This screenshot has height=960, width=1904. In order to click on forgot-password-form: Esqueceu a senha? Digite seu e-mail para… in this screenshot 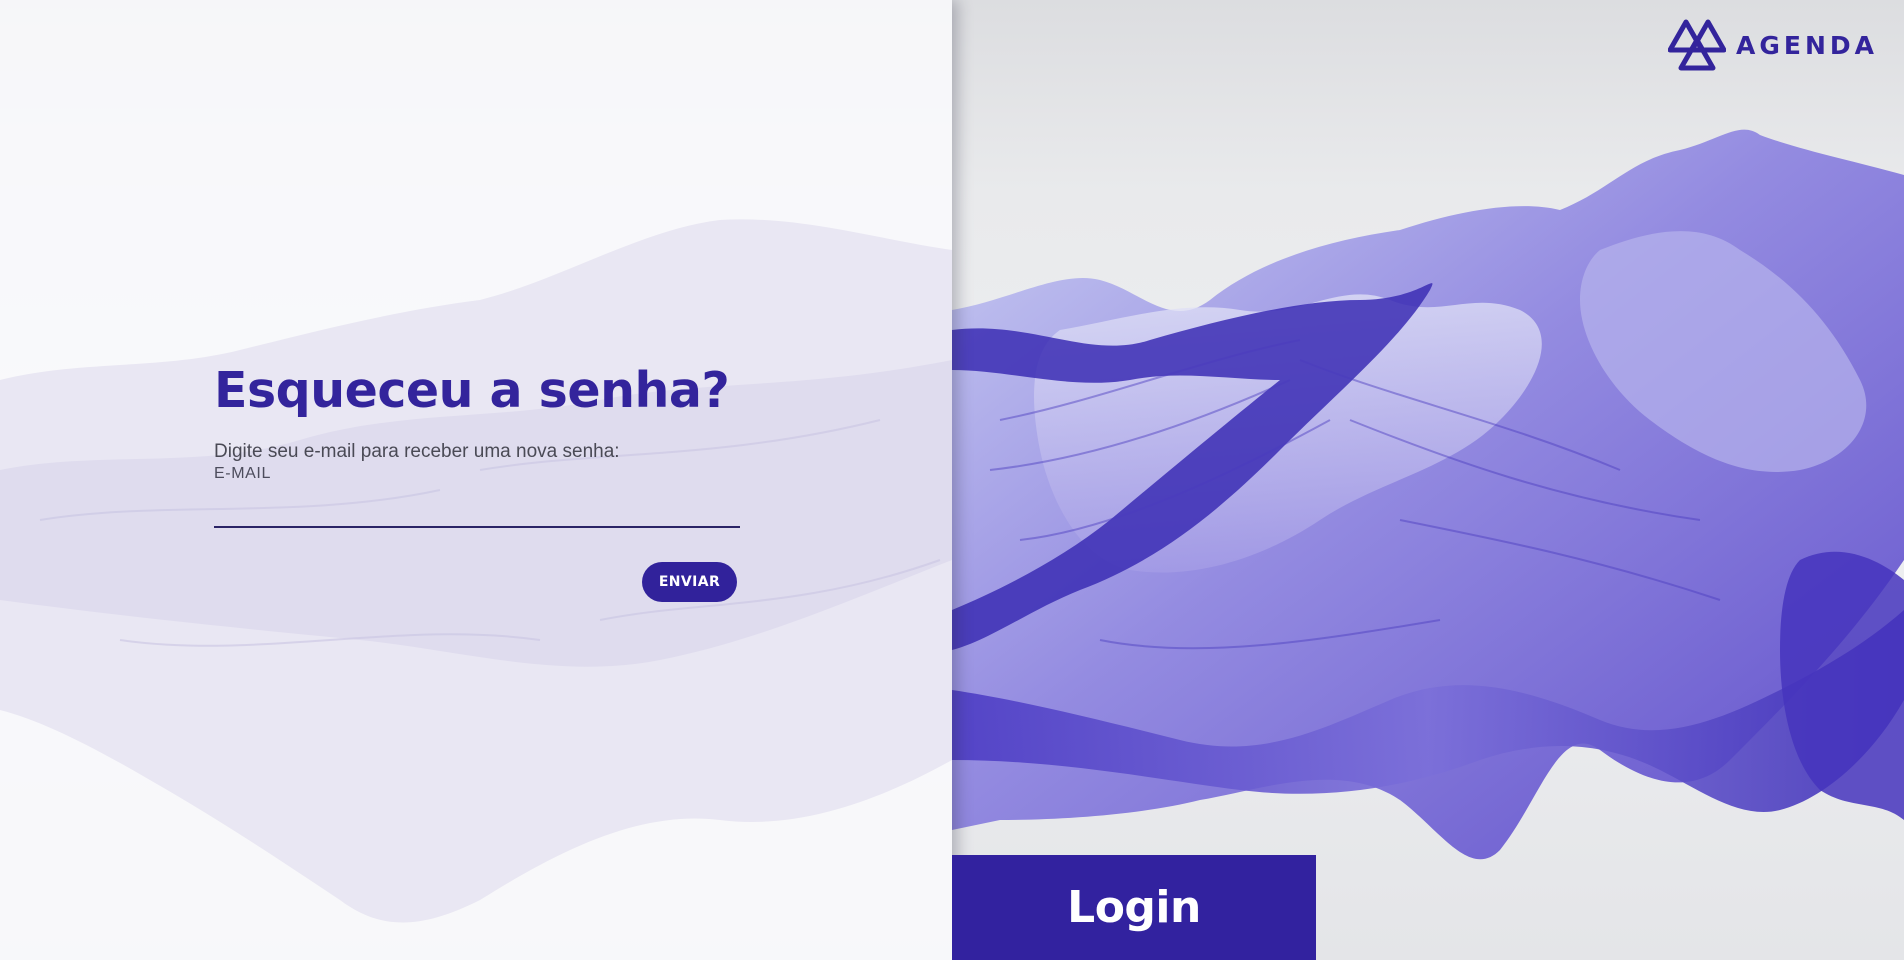, I will do `click(477, 481)`.